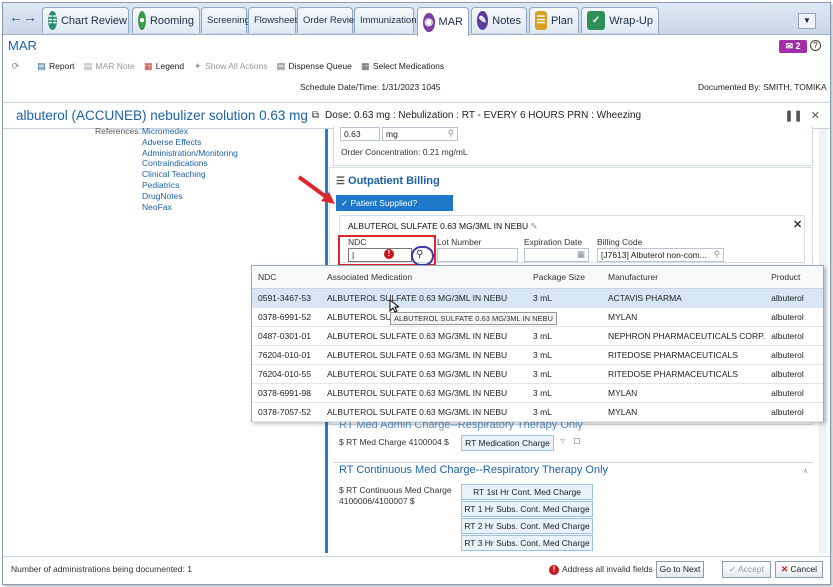 The image size is (833, 587). I want to click on column-header: Manufacturer, so click(684, 277).